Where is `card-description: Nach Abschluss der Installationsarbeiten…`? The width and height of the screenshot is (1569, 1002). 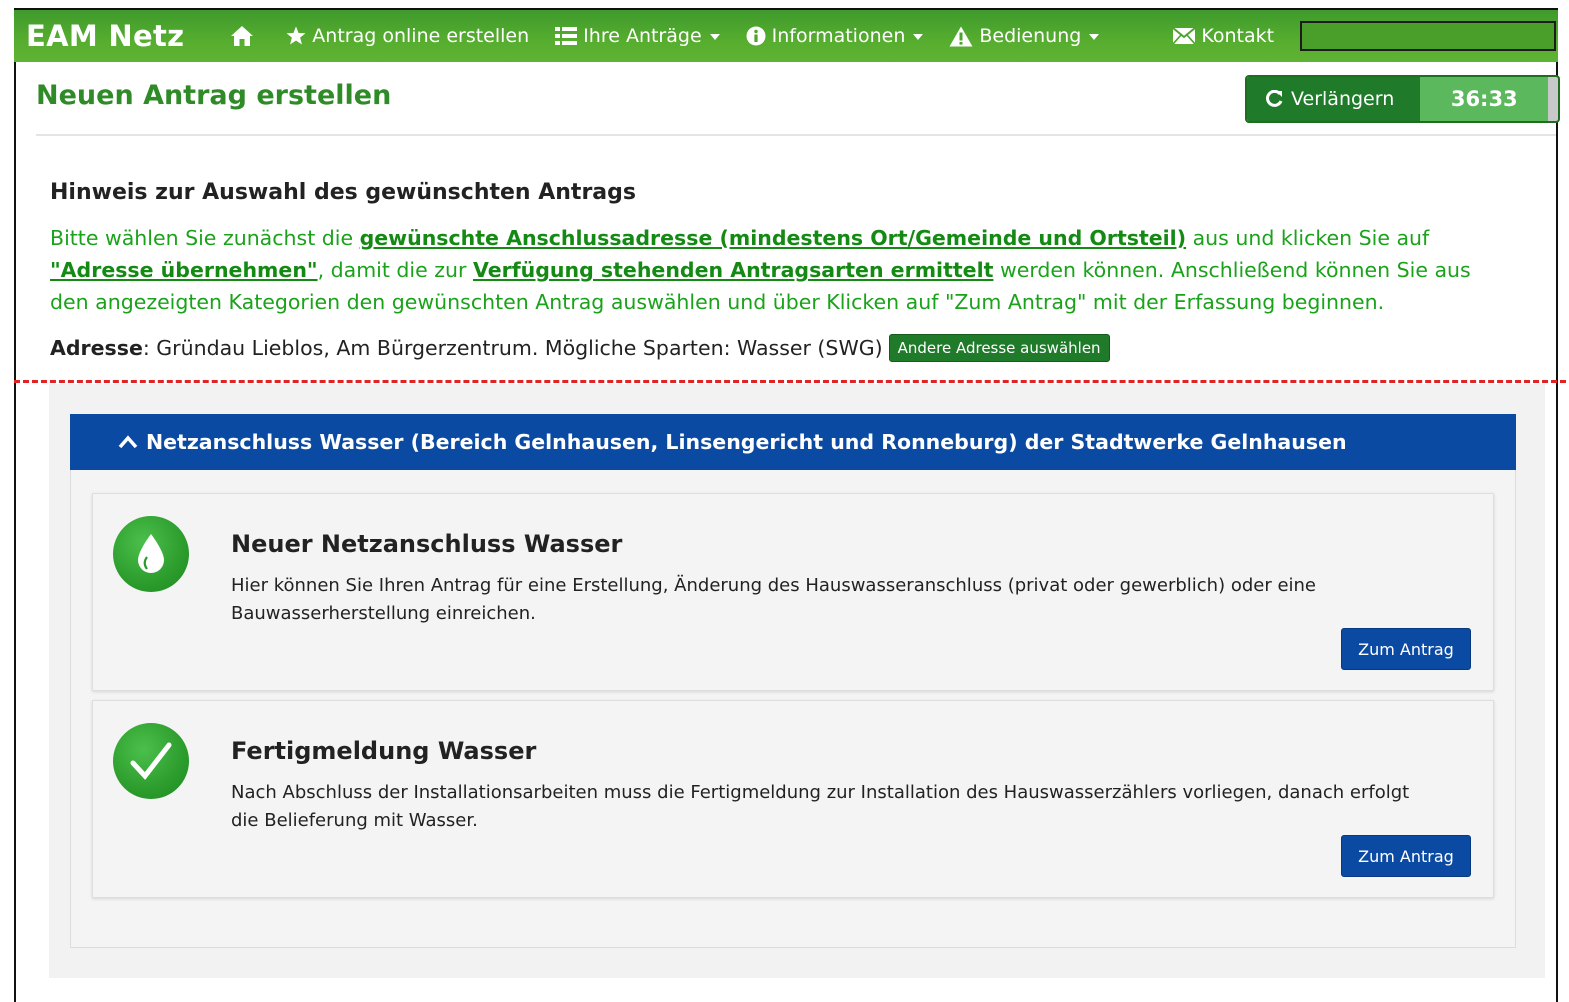
card-description: Nach Abschluss der Installationsarbeiten… is located at coordinates (820, 806).